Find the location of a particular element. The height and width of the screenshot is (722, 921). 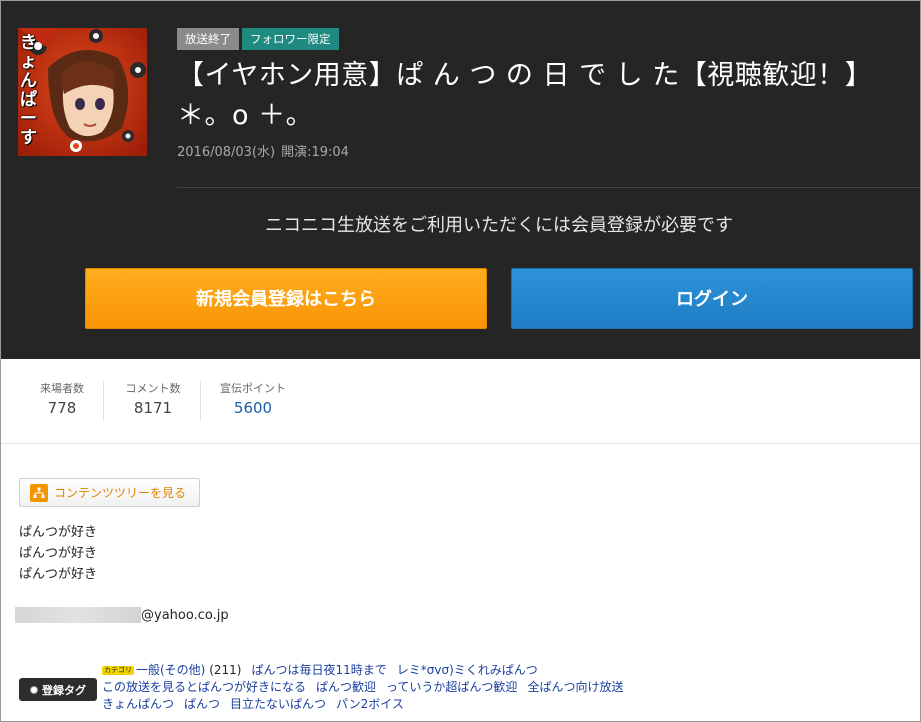

ended-badge: 放送終了 is located at coordinates (208, 39).